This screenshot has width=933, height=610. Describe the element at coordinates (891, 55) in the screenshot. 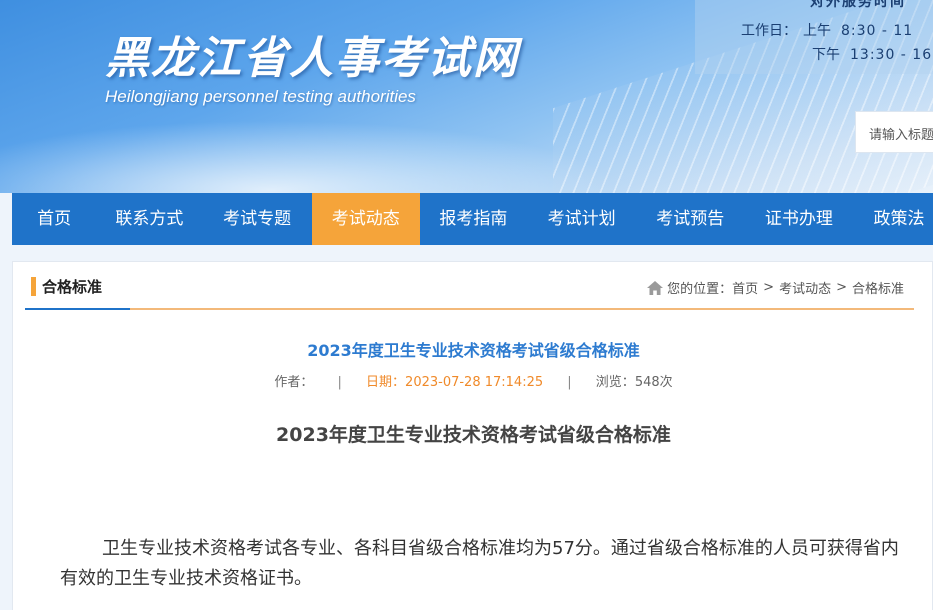

I see `afternoon-time: 13:30 - 16` at that location.